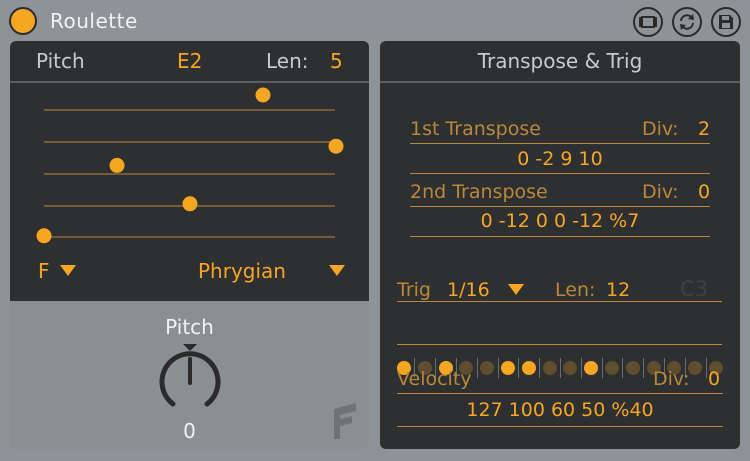 Image resolution: width=750 pixels, height=461 pixels. Describe the element at coordinates (660, 129) in the screenshot. I see `first-div-label: Div:` at that location.